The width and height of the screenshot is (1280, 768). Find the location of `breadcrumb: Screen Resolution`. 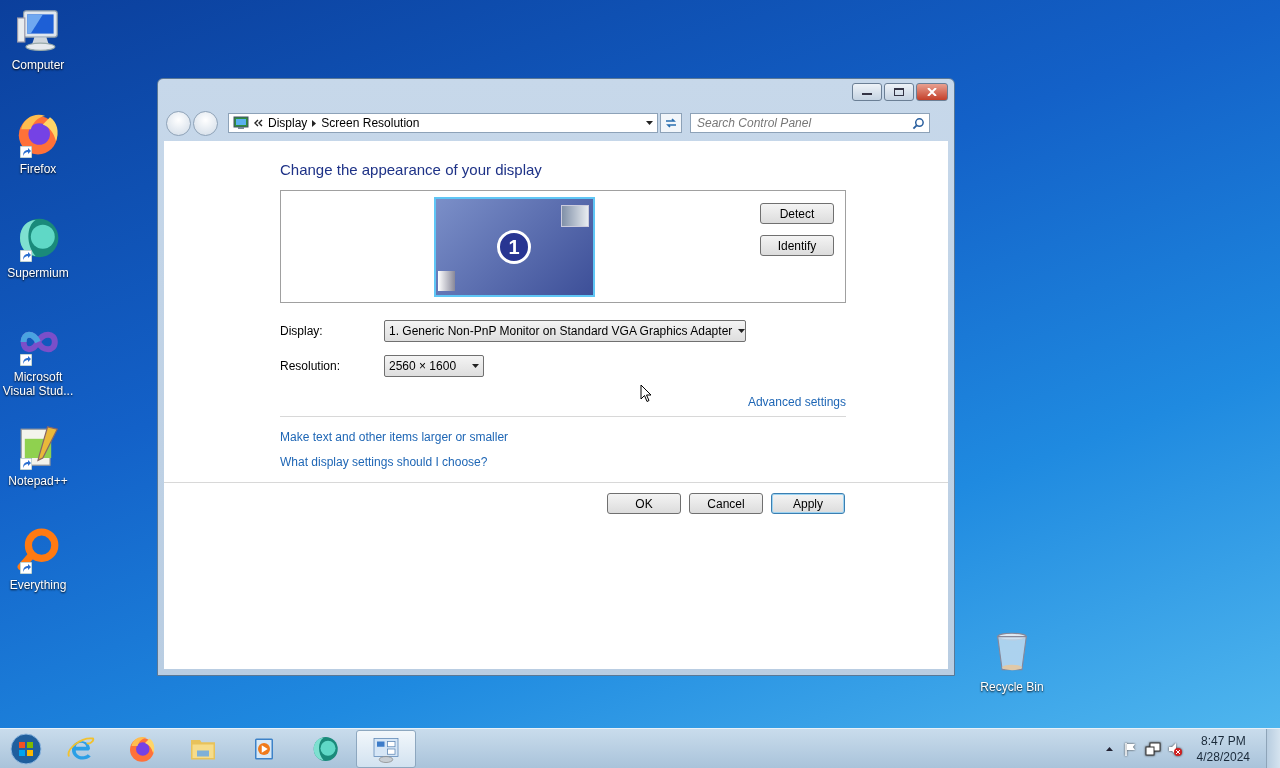

breadcrumb: Screen Resolution is located at coordinates (370, 123).